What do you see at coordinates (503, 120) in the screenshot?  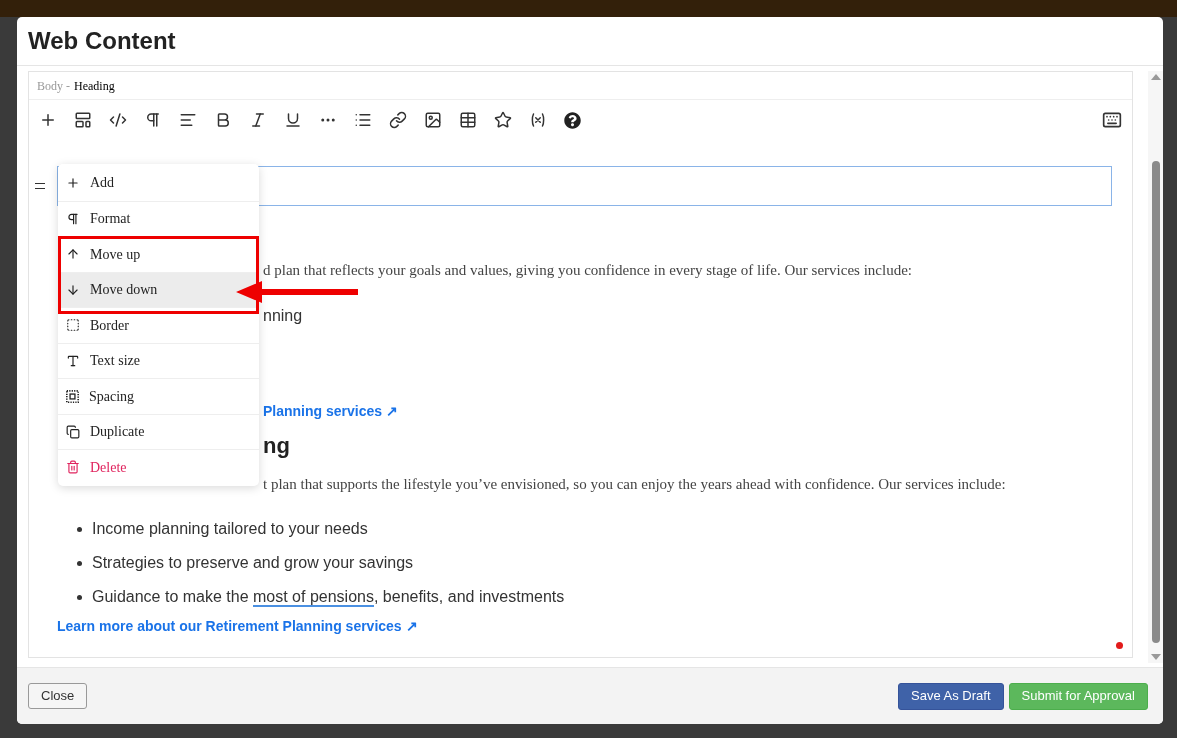 I see `star-icon` at bounding box center [503, 120].